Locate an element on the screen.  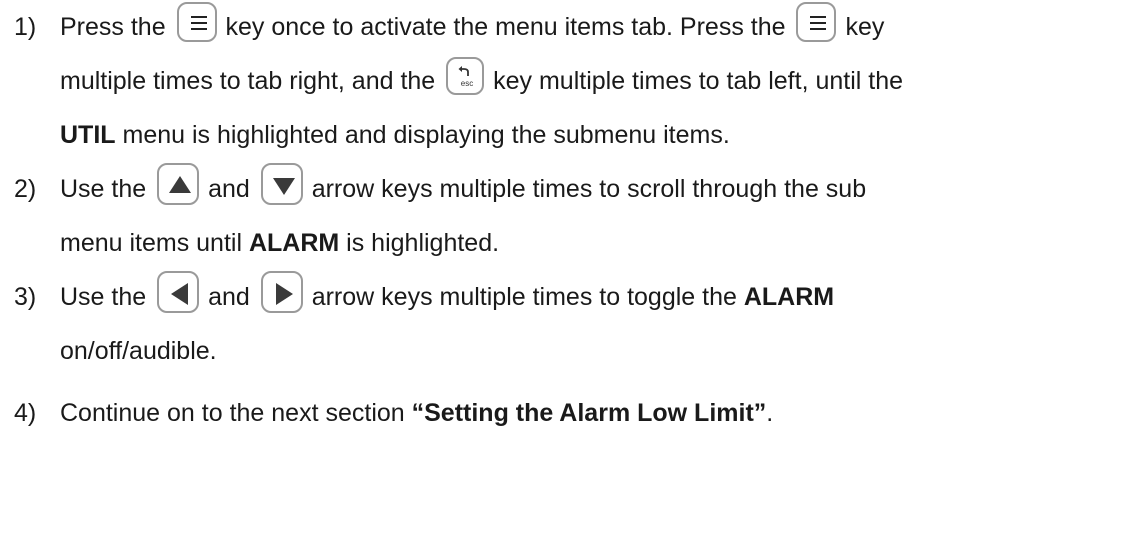
step-text: on/off/audible. is located at coordinates (138, 351).